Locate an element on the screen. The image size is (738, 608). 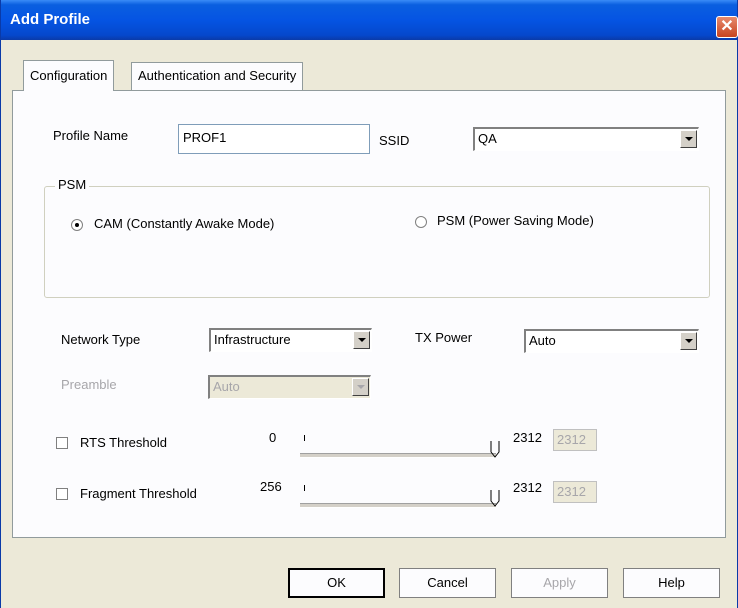
fragment-min-label: 256 is located at coordinates (271, 486).